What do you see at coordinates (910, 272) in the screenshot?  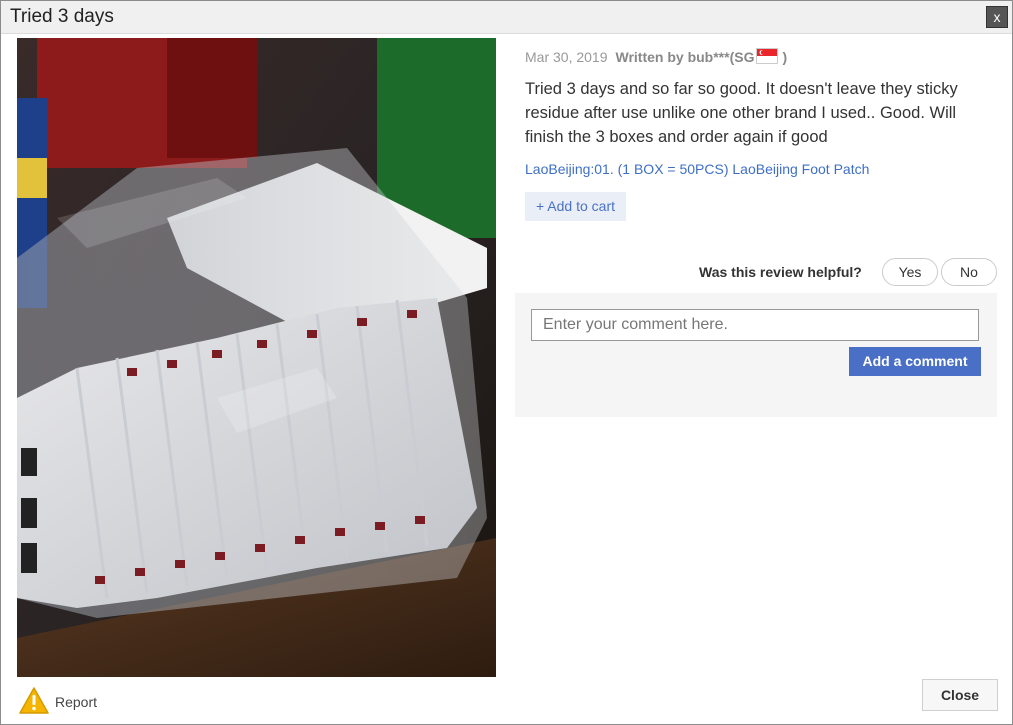 I see `helpful-yes-button: Yes` at bounding box center [910, 272].